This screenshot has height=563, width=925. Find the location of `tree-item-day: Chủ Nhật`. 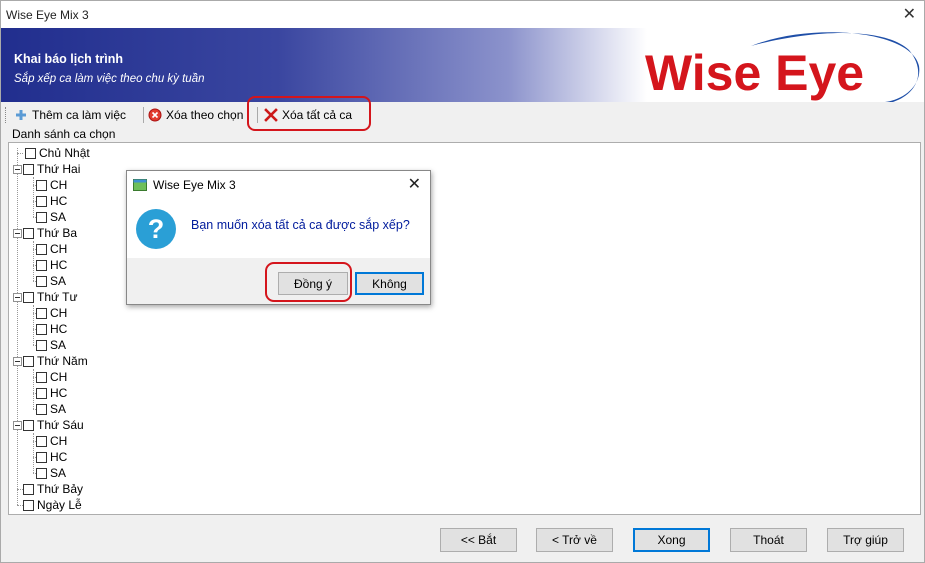

tree-item-day: Chủ Nhật is located at coordinates (53, 153).